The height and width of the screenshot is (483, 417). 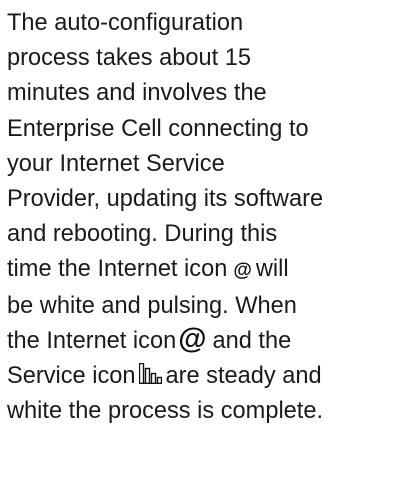 I want to click on text-line: minutes and involves the, so click(x=137, y=93).